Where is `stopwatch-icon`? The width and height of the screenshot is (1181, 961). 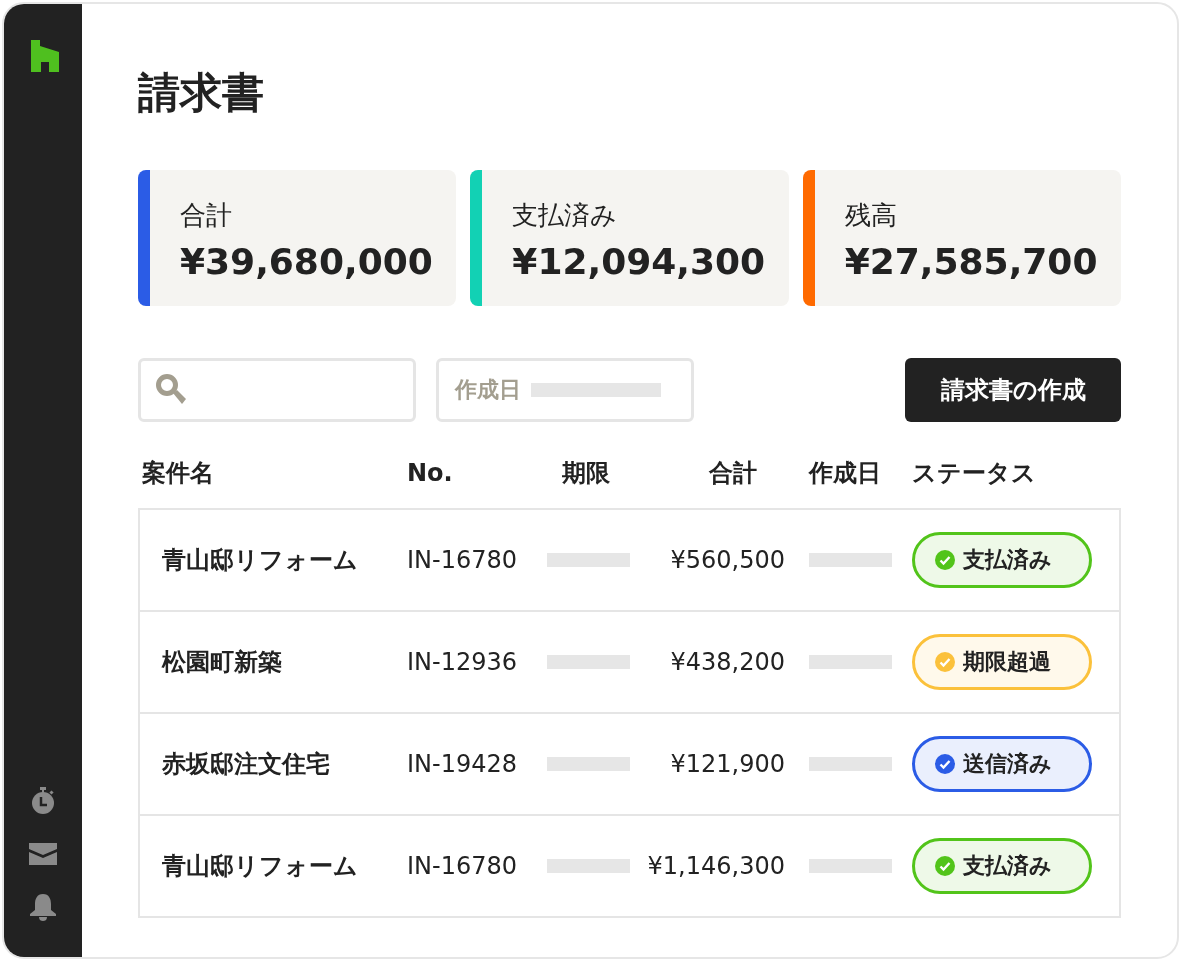
stopwatch-icon is located at coordinates (43, 801).